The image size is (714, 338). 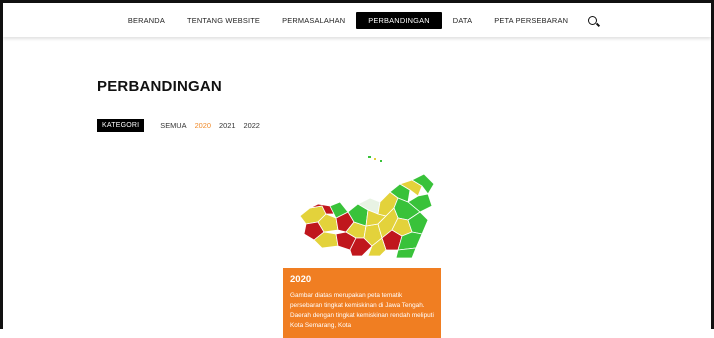 What do you see at coordinates (121, 125) in the screenshot?
I see `category-button: KATEGORI` at bounding box center [121, 125].